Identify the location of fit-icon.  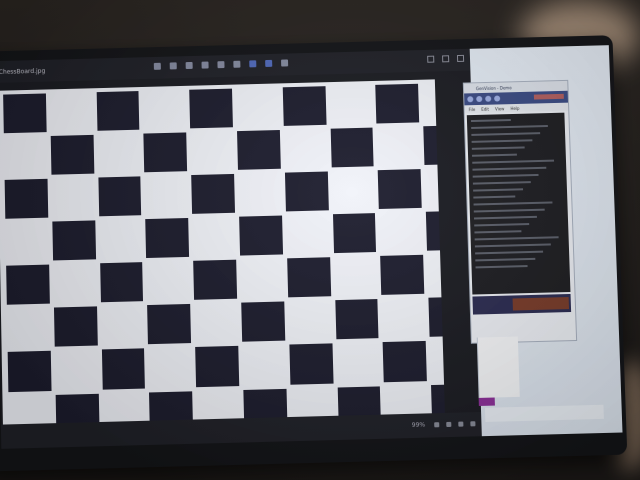
(449, 424).